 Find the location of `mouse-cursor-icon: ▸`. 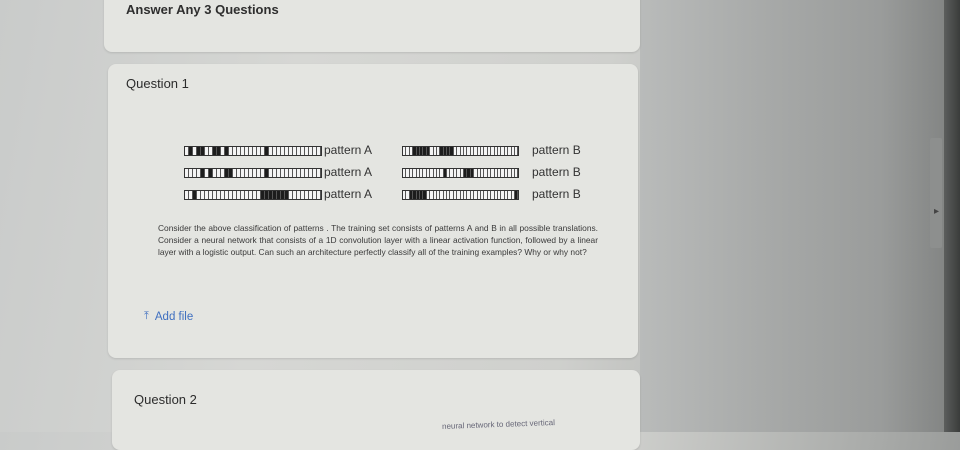

mouse-cursor-icon: ▸ is located at coordinates (937, 211).